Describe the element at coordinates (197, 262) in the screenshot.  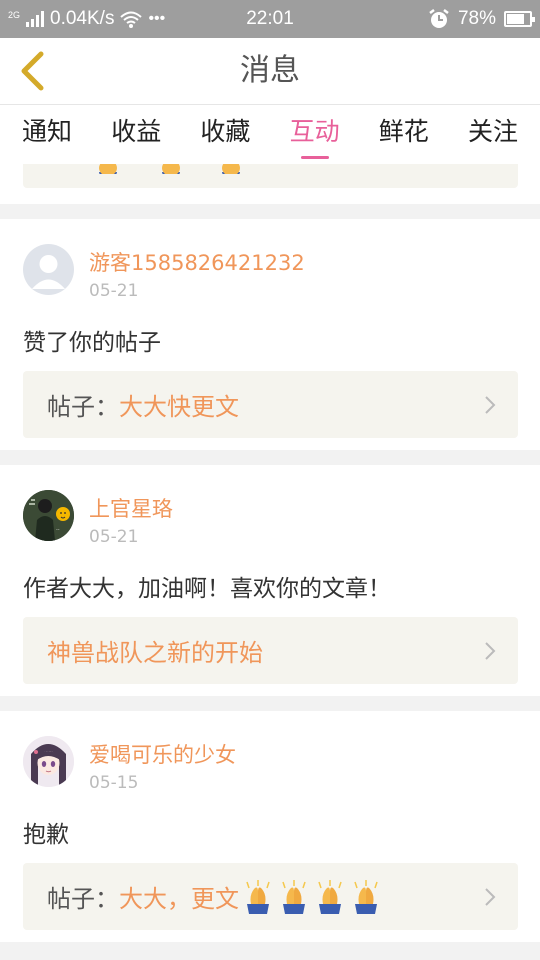
I see `username: 游客1585826421232` at that location.